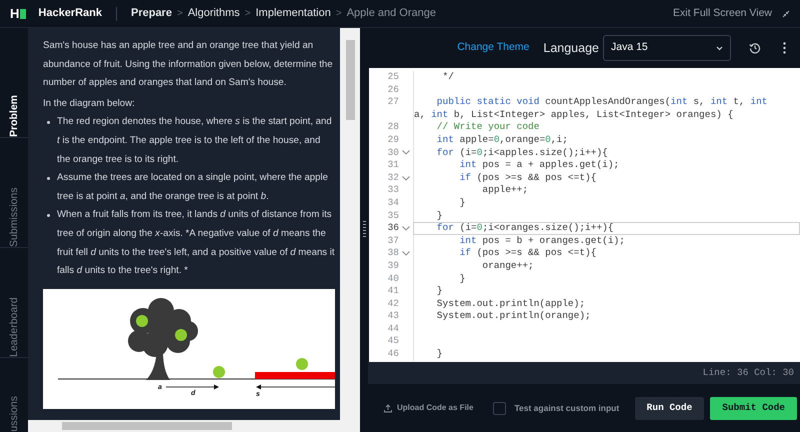  Describe the element at coordinates (525, 228) in the screenshot. I see `code-line: for (i=0;i<oranges.size();i++){` at that location.